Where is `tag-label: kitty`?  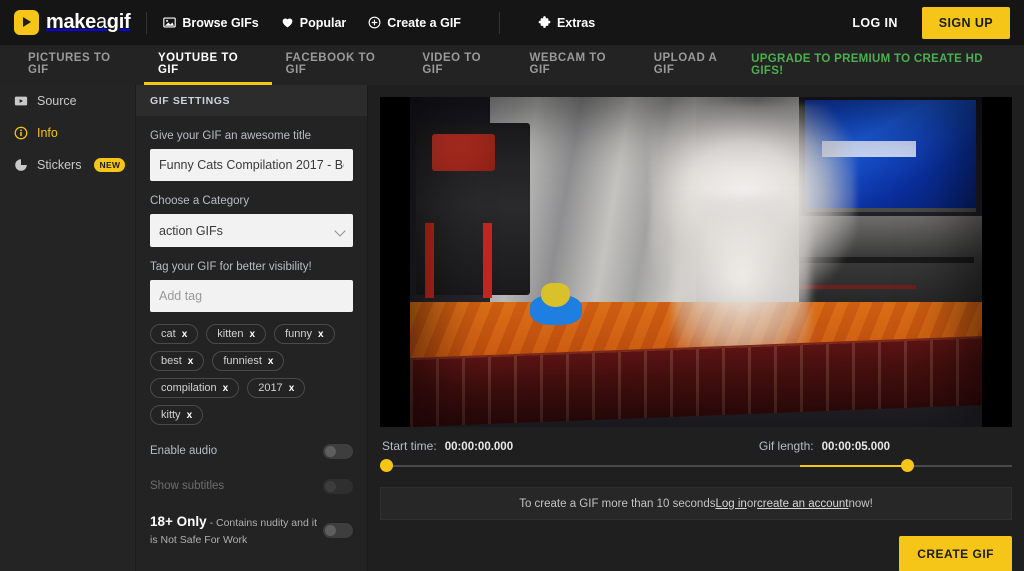
tag-label: kitty is located at coordinates (171, 415).